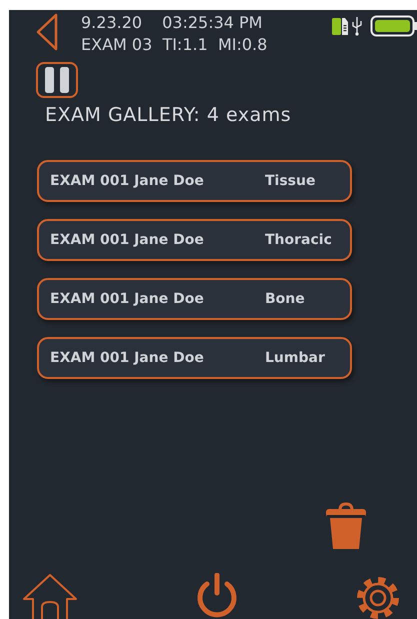 The width and height of the screenshot is (417, 619). I want to click on gallery-title: EXAM GALLERY: 4 exams, so click(168, 115).